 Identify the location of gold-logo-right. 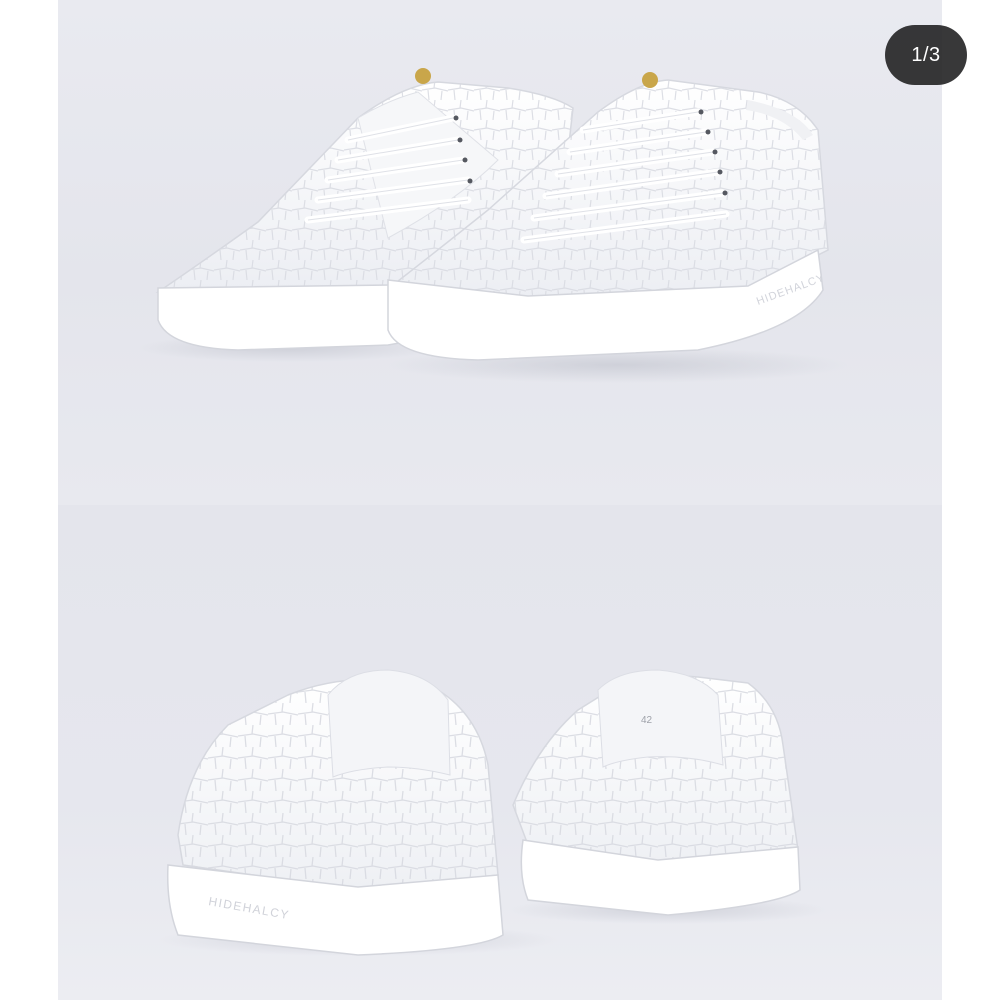
(650, 80).